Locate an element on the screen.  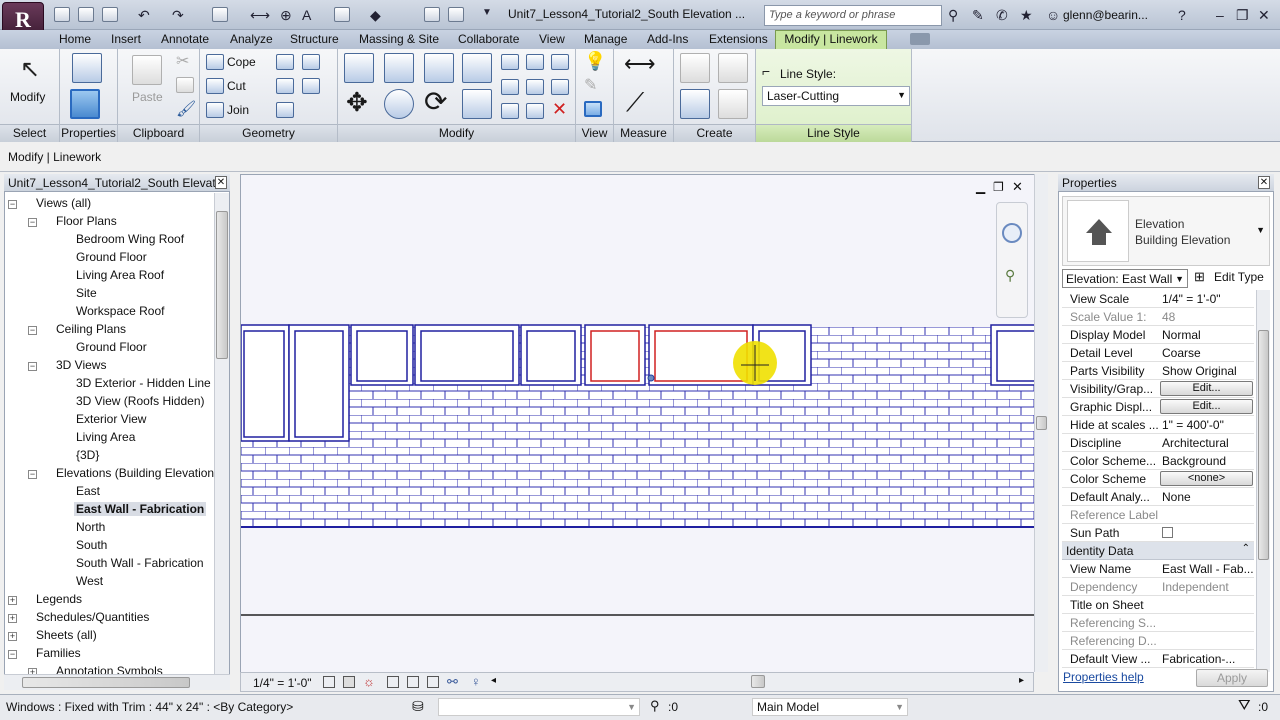
detail-level-icon is located at coordinates (329, 682).